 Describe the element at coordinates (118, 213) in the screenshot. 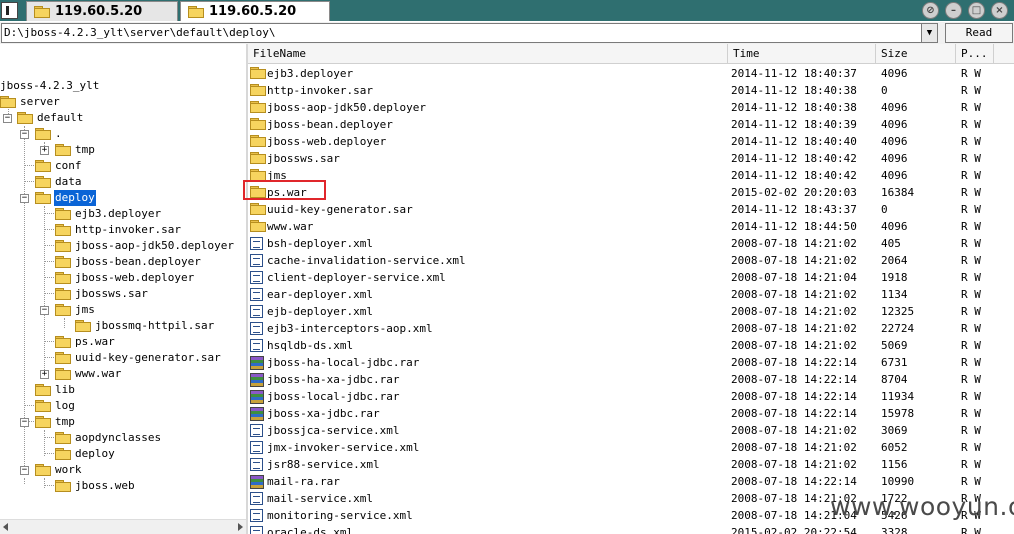

I see `tree-node-label: ejb3.deployer` at that location.